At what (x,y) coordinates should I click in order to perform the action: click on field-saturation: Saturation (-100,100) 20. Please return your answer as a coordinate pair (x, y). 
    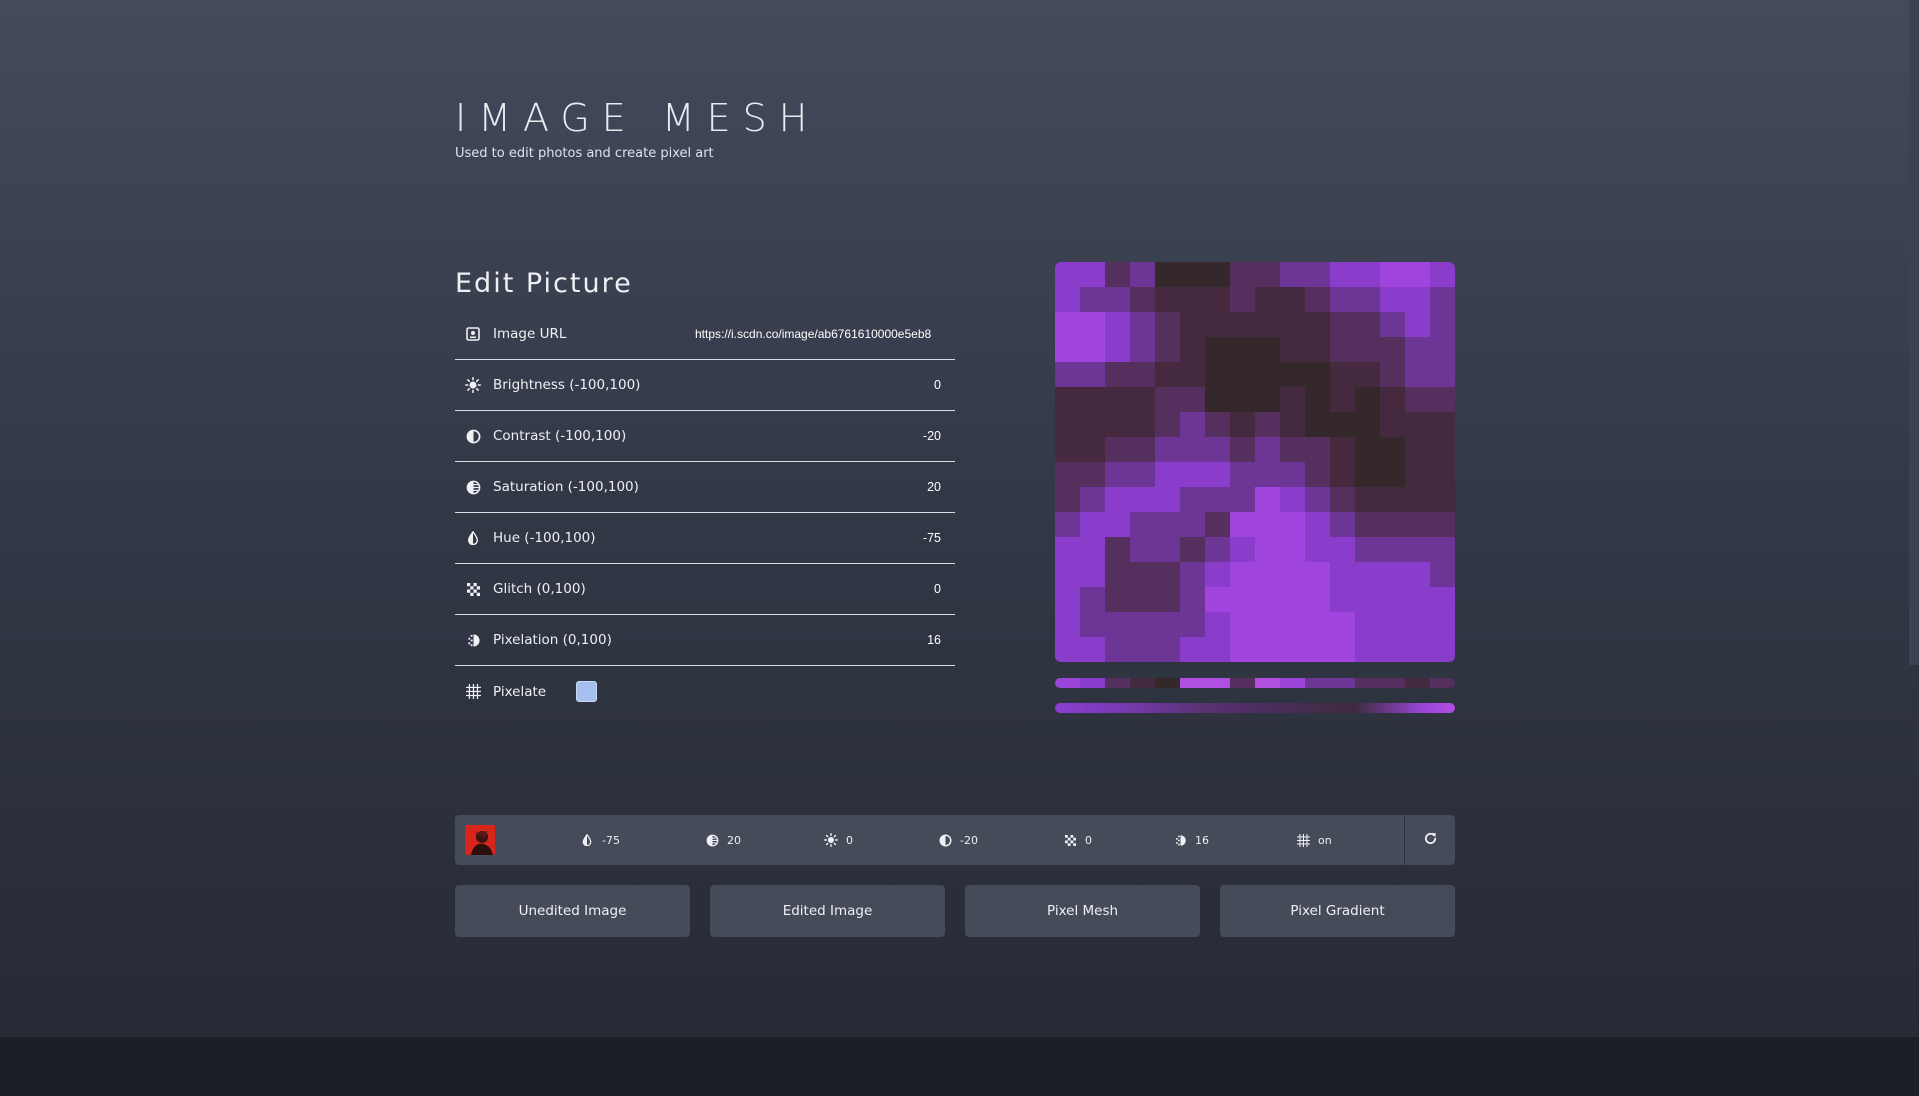
    Looking at the image, I should click on (705, 487).